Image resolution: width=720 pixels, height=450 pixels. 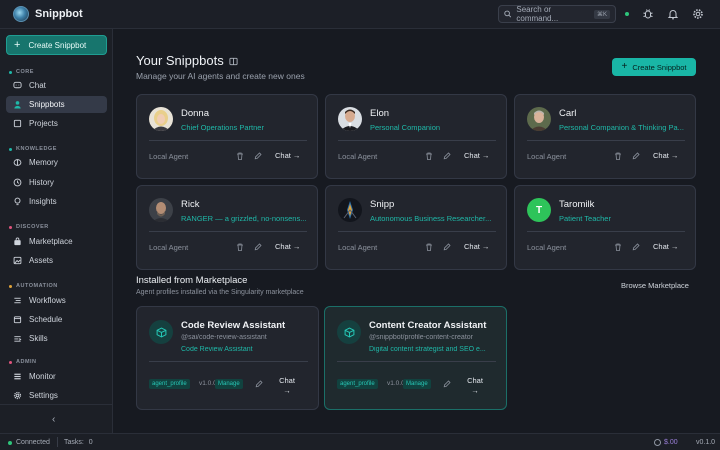 I want to click on sidebar-item-history: History, so click(x=56, y=182).